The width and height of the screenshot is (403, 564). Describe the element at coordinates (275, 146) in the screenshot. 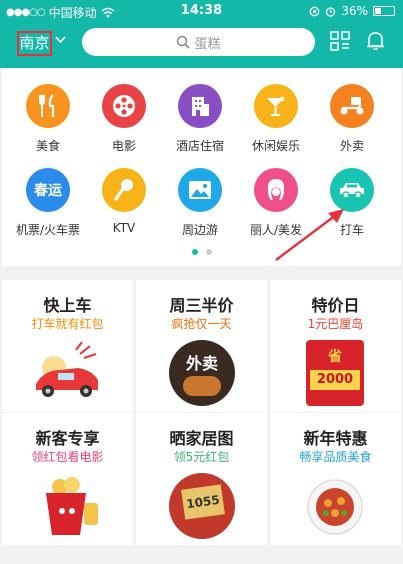

I see `category-label: 休闲娱乐` at that location.